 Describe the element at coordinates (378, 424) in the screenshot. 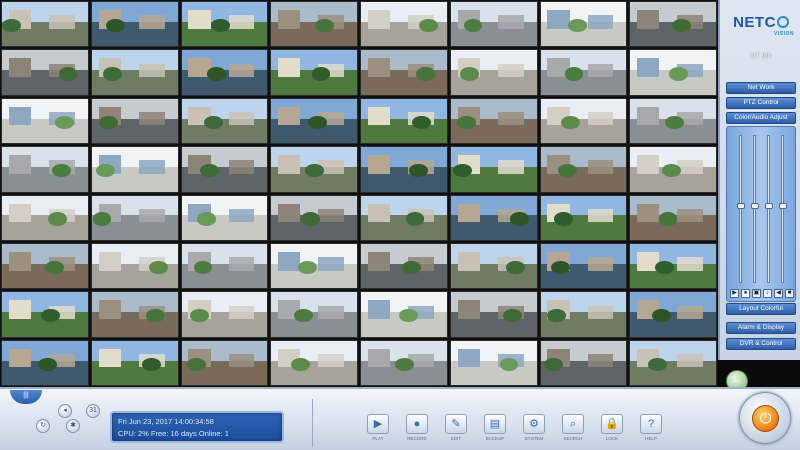

I see `play-tool: ▶` at that location.